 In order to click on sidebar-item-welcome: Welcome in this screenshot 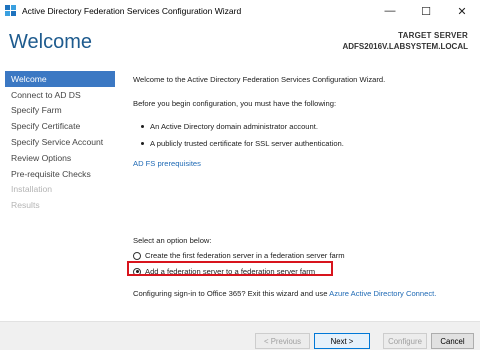, I will do `click(60, 79)`.